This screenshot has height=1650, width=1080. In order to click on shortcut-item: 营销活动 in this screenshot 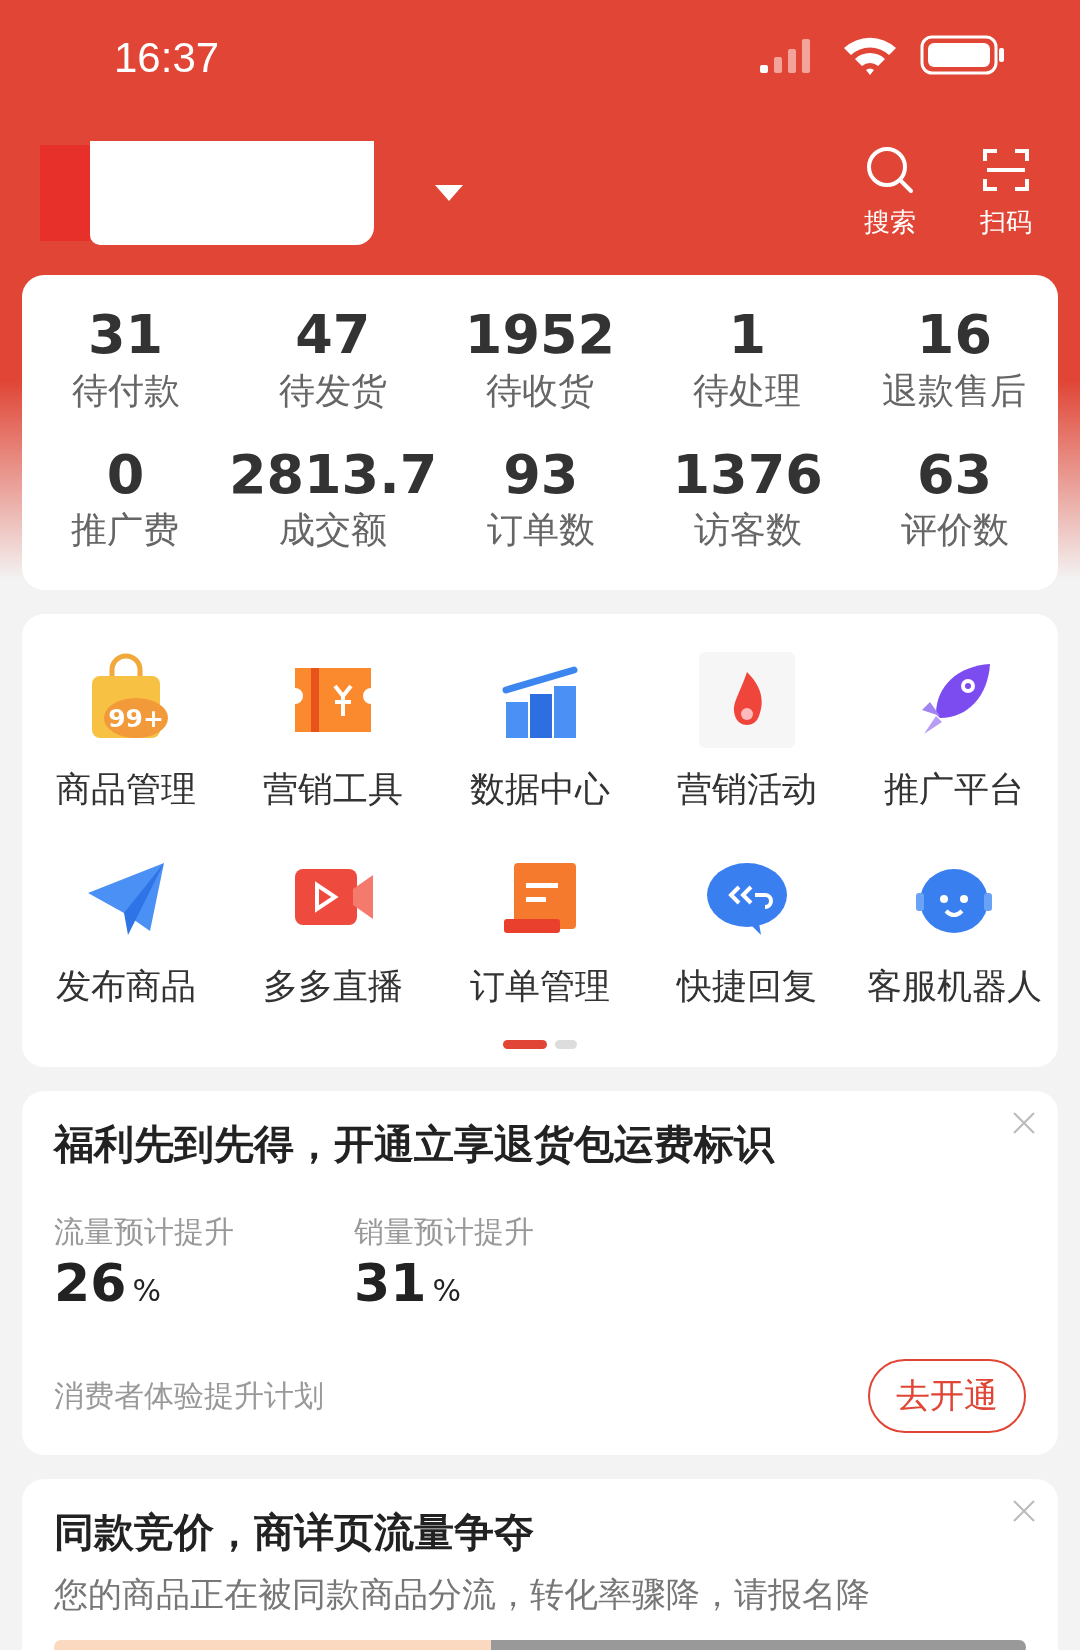, I will do `click(747, 733)`.